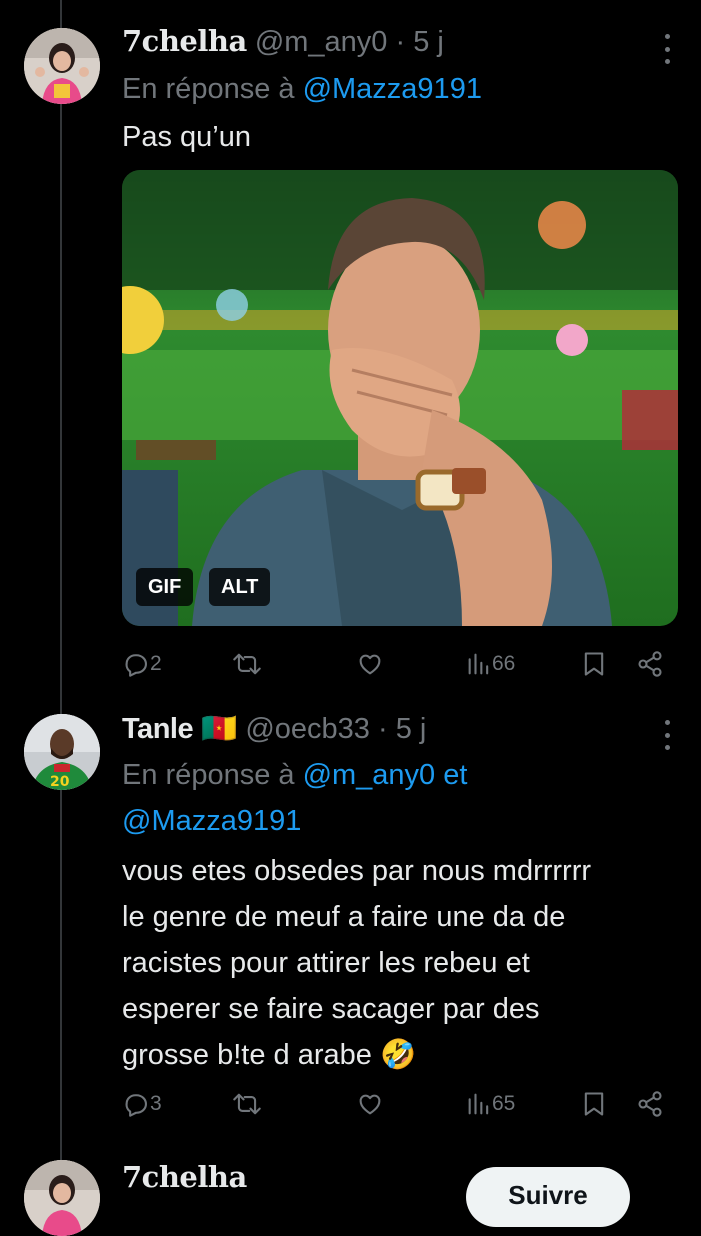  I want to click on gif-badge: GIF, so click(165, 587).